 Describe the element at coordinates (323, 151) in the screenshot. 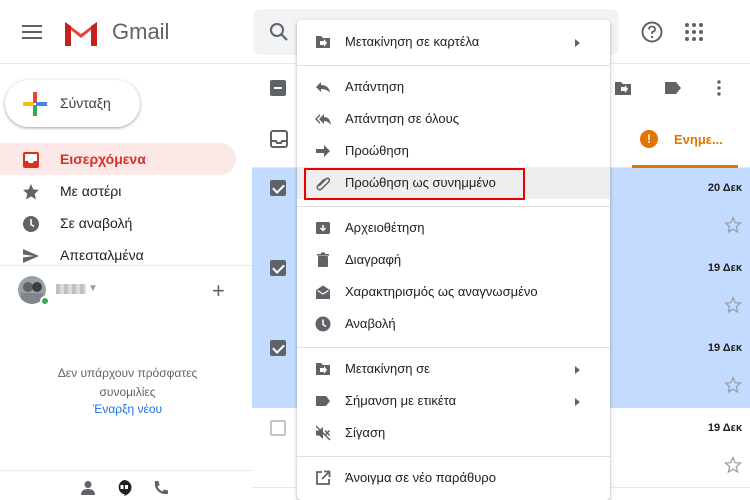

I see `forward-icon` at that location.